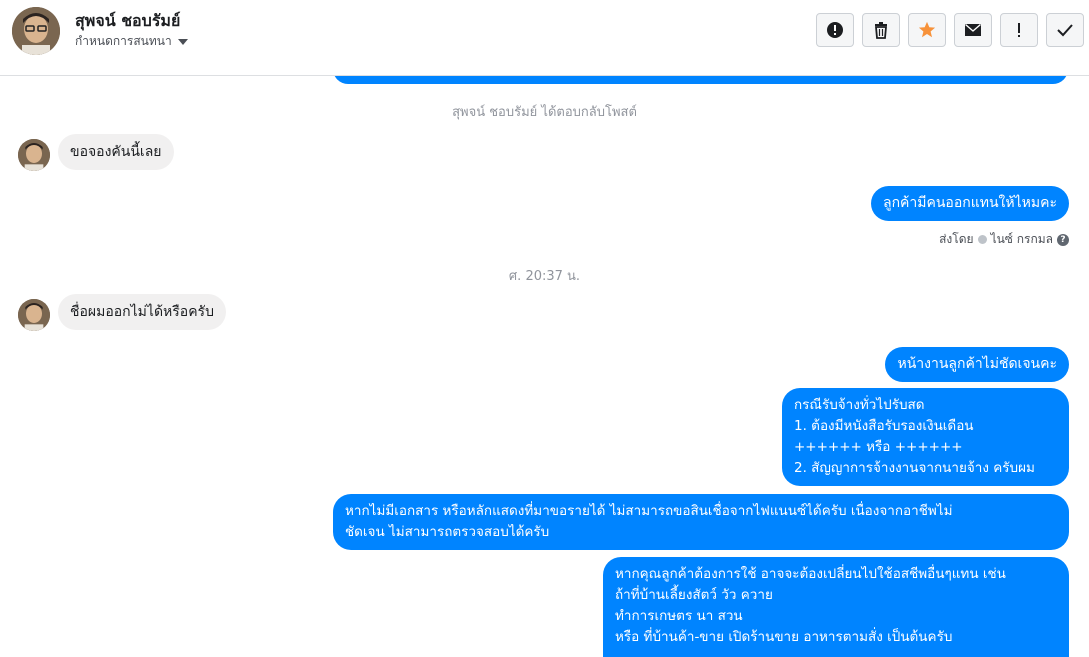 This screenshot has width=1089, height=657. Describe the element at coordinates (116, 152) in the screenshot. I see `incoming-message: ขอจองคันนี้เลย` at that location.